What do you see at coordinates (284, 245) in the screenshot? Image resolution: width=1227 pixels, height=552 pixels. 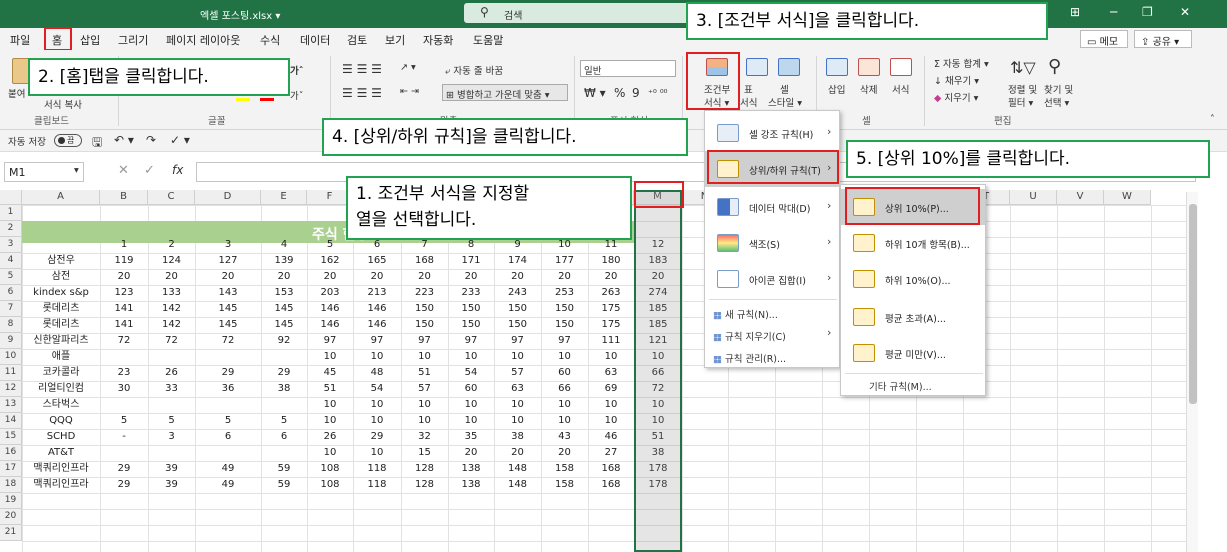 I see `table-header-cell: 4` at bounding box center [284, 245].